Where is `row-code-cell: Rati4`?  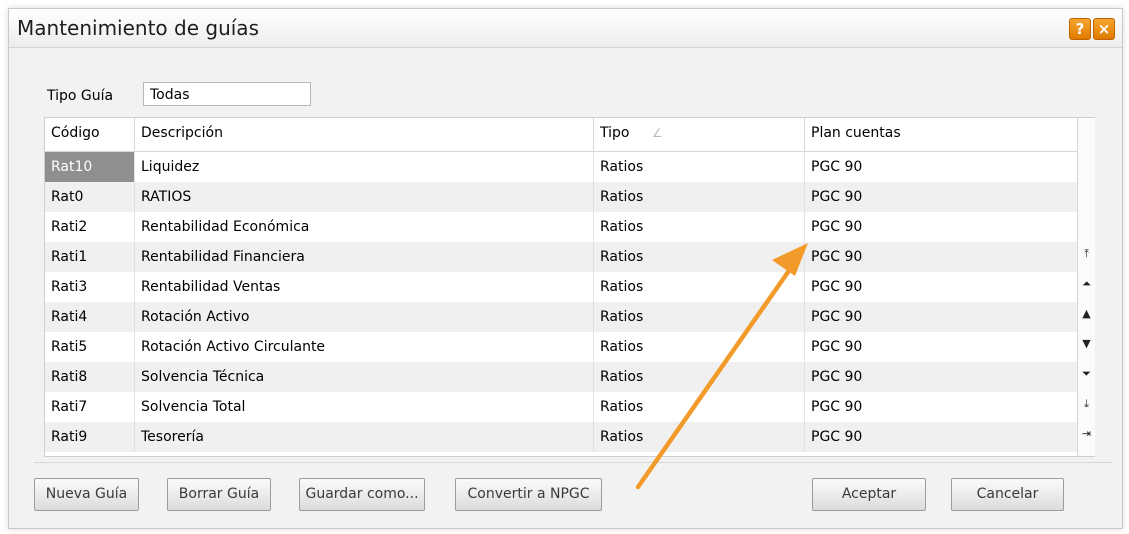
row-code-cell: Rati4 is located at coordinates (90, 317).